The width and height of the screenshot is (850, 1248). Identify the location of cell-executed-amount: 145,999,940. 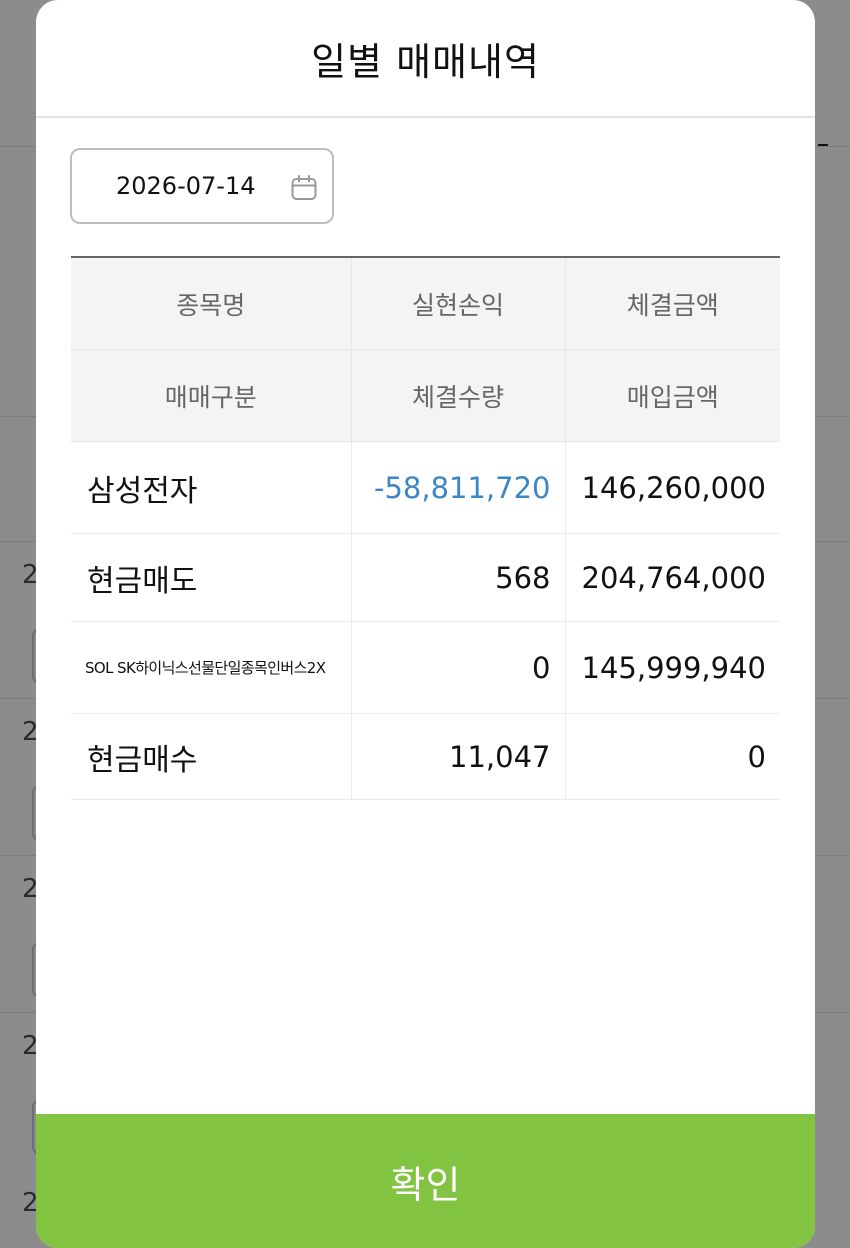
(672, 667).